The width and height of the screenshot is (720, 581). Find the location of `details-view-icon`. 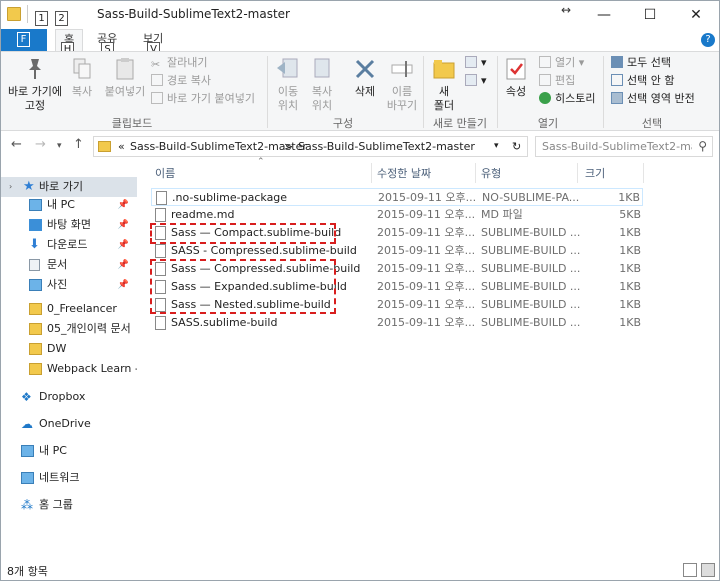

details-view-icon is located at coordinates (690, 570).